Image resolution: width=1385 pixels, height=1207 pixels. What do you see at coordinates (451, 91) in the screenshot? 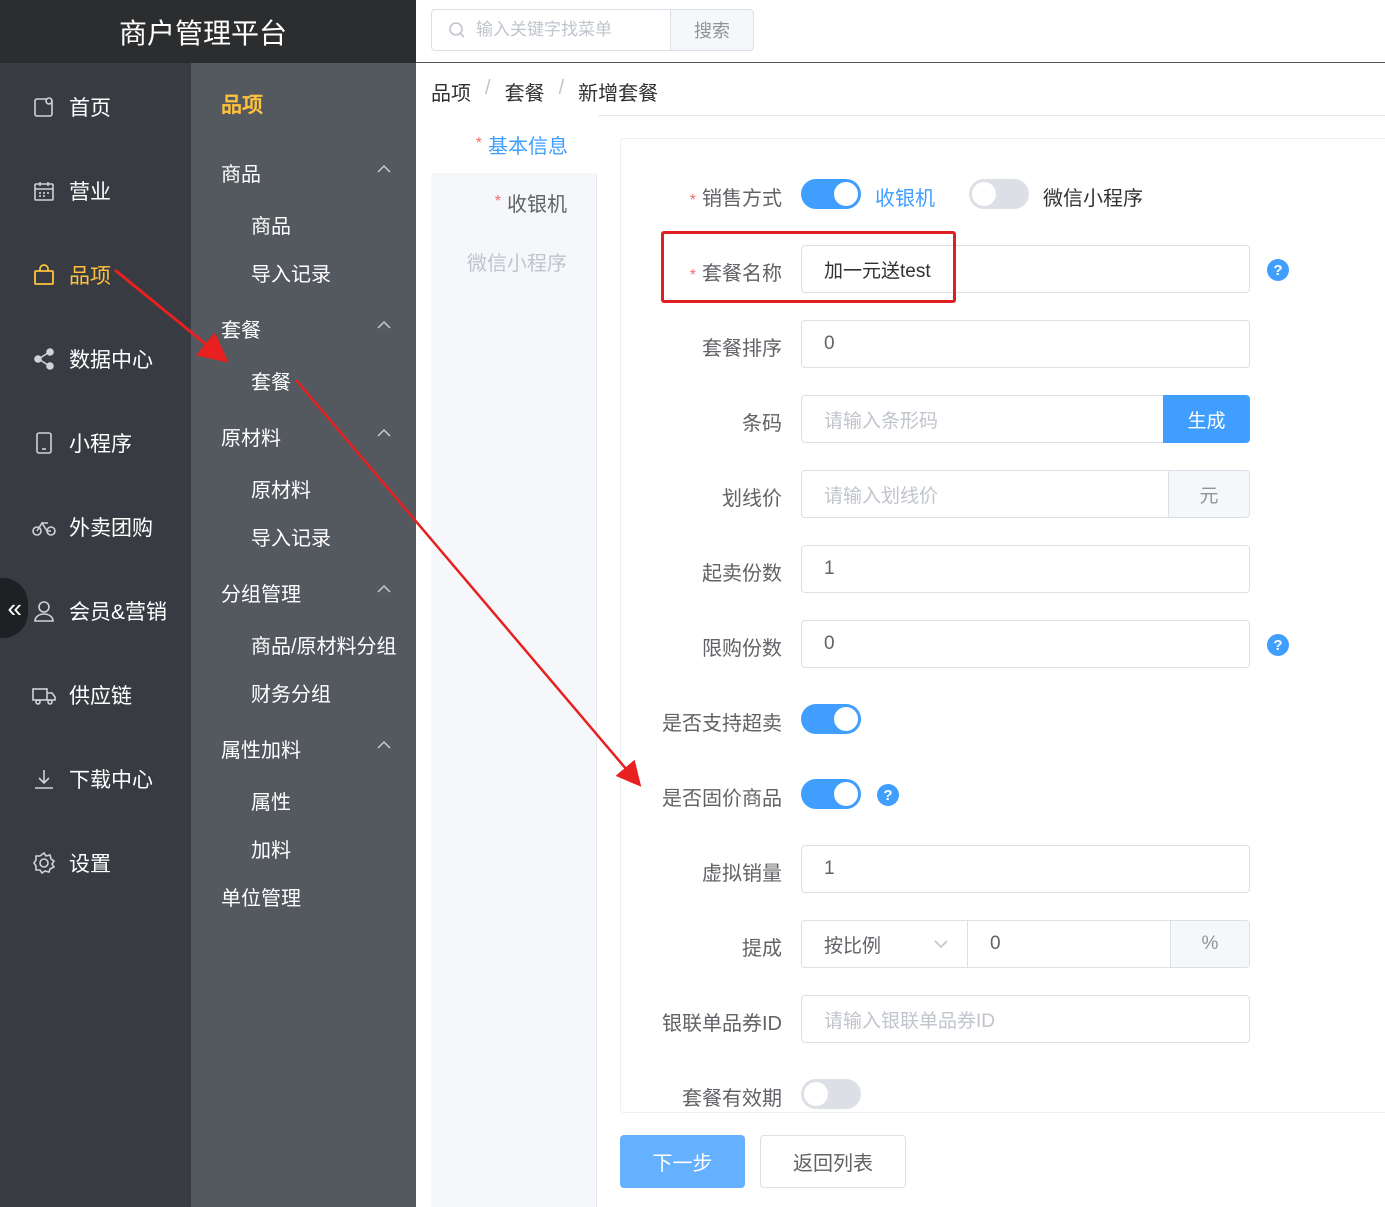
I see `breadcrumb-item: 品项` at bounding box center [451, 91].